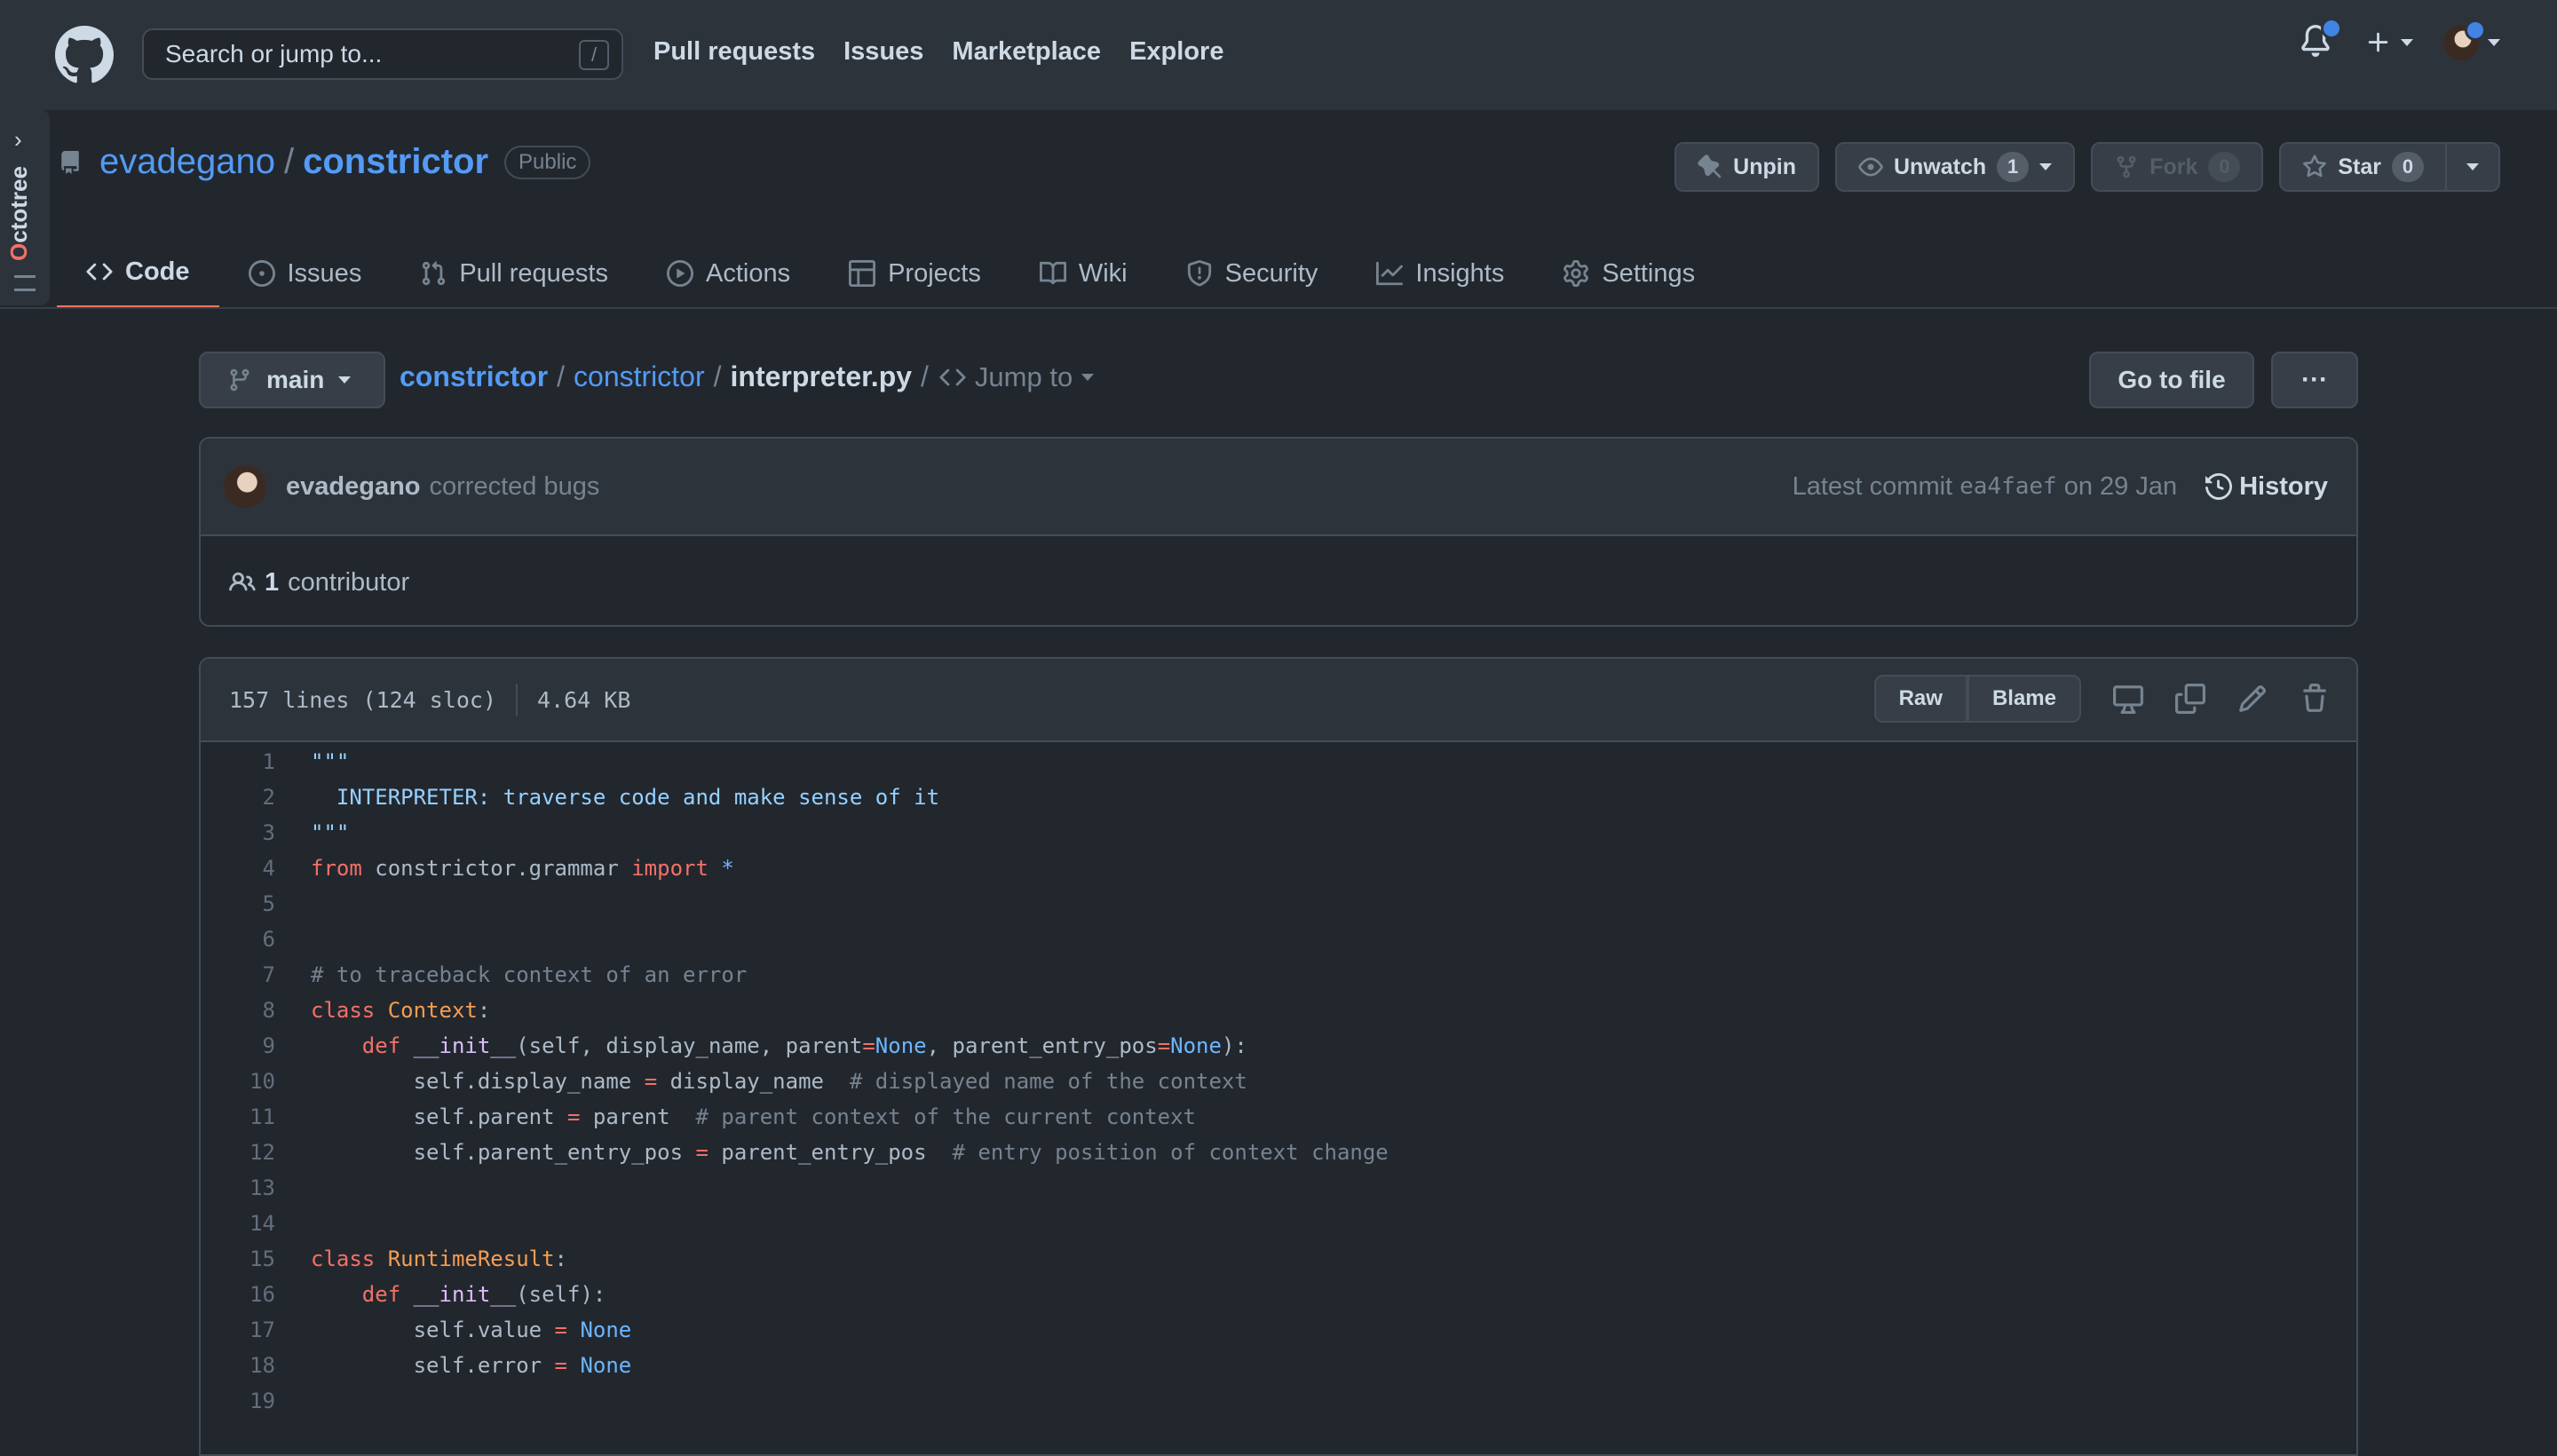  Describe the element at coordinates (914, 273) in the screenshot. I see `tab-projects: Projects` at that location.